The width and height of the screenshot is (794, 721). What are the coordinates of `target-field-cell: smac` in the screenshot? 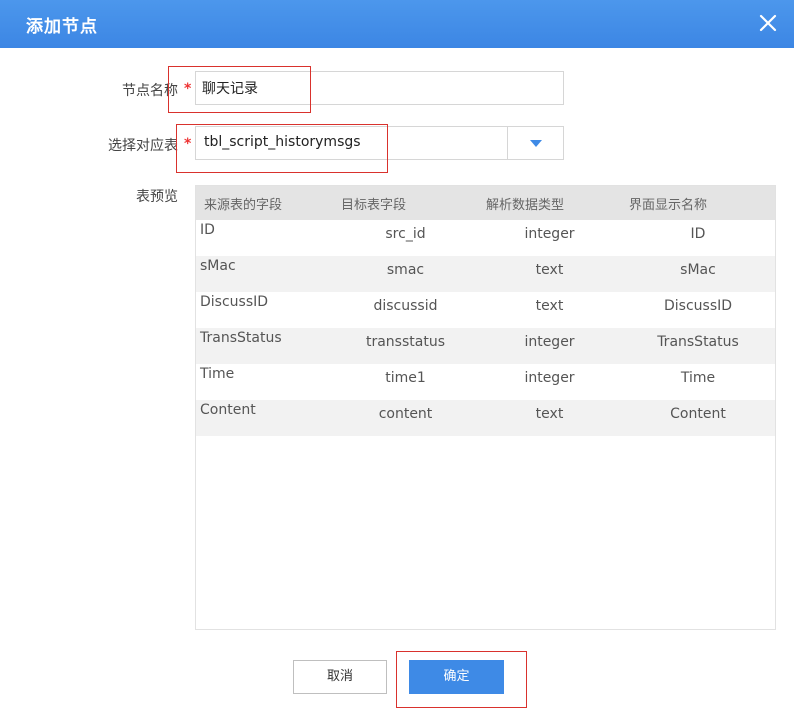 It's located at (405, 274).